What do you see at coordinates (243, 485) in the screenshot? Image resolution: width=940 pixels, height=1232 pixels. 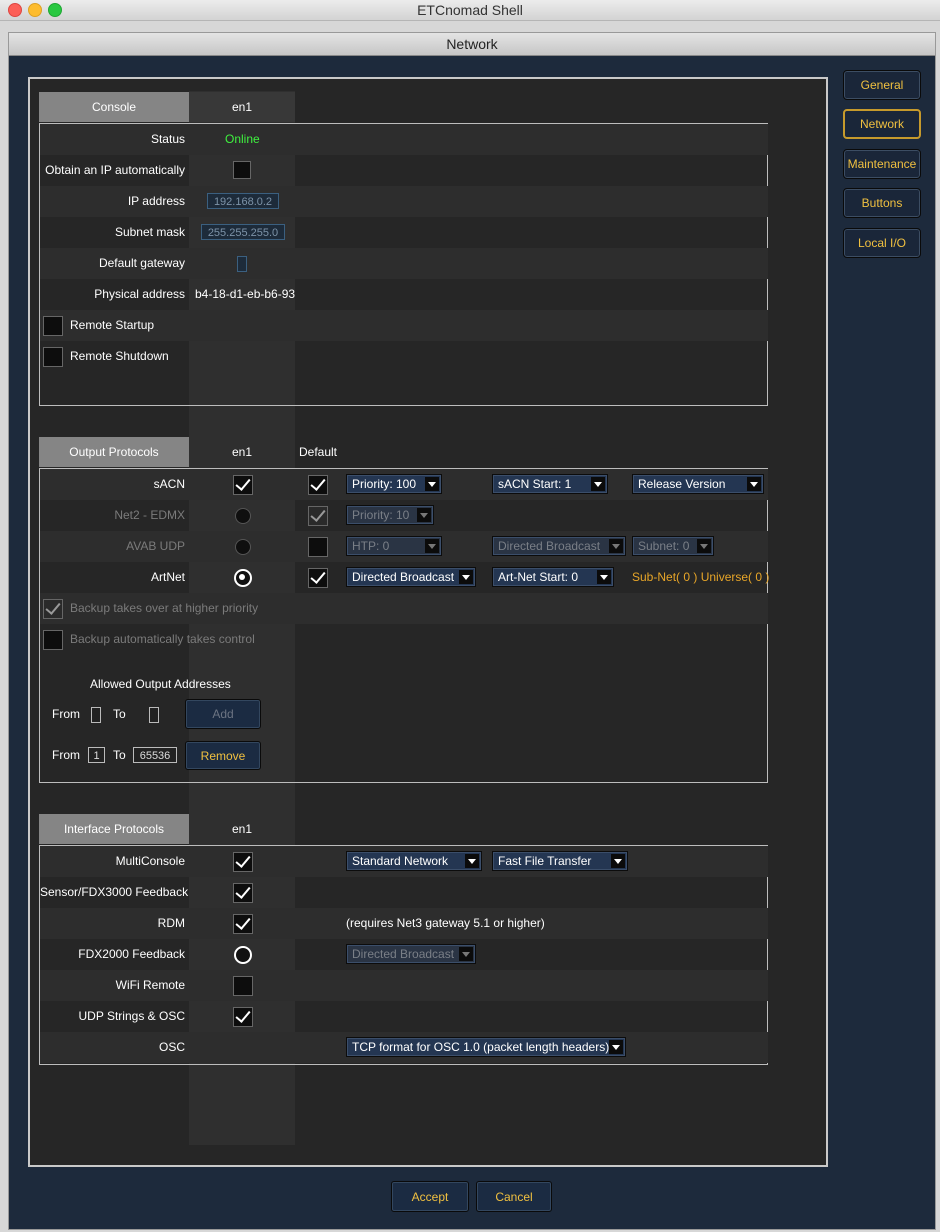 I see `sacn-en1-checkbox` at bounding box center [243, 485].